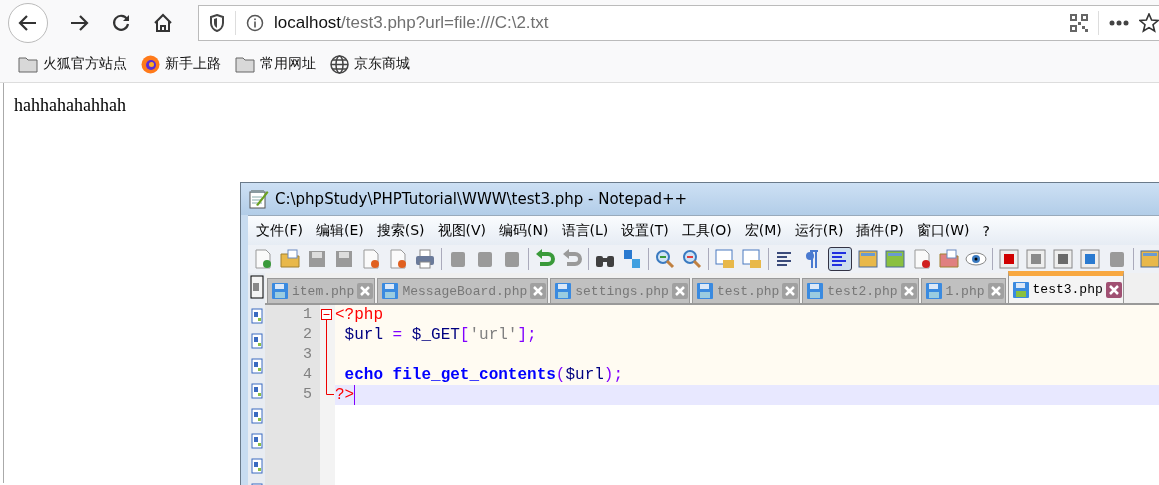 This screenshot has width=1159, height=485. What do you see at coordinates (307, 355) in the screenshot?
I see `line-number: 3` at bounding box center [307, 355].